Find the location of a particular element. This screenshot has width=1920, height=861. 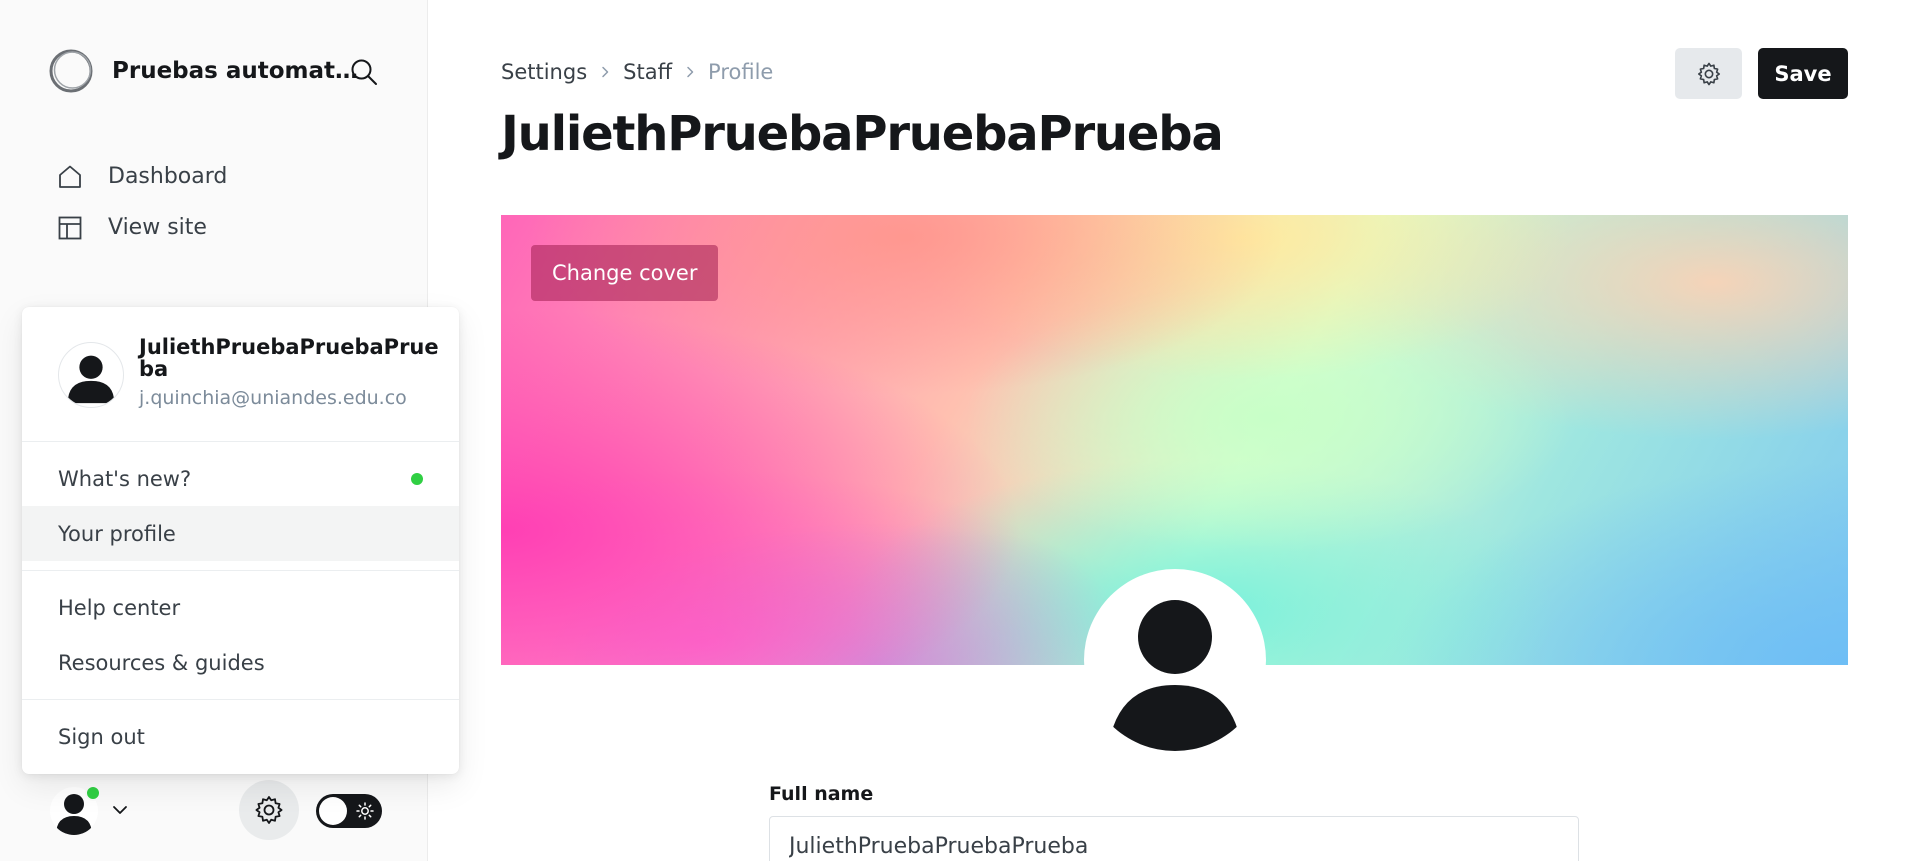

menu-item-resources-guides: Resources & guides is located at coordinates (240, 662).